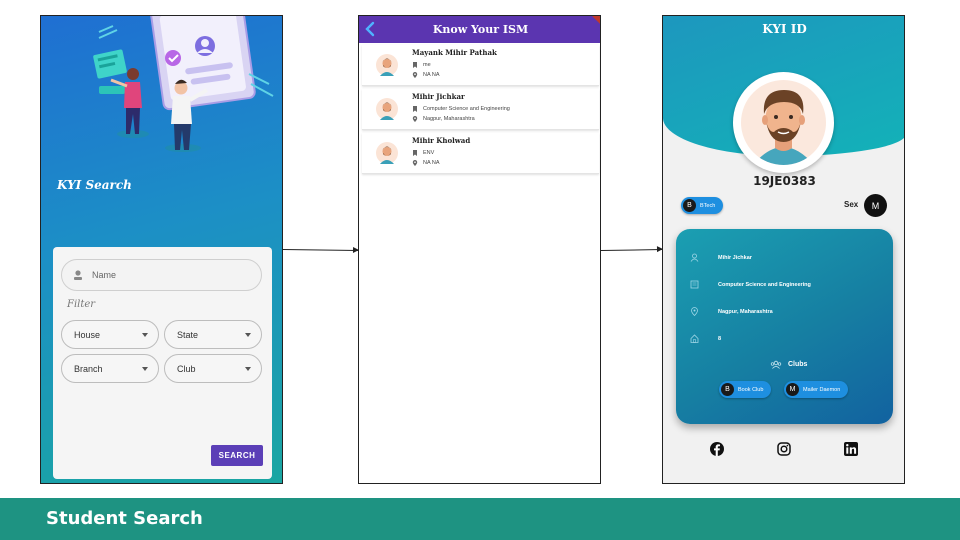  Describe the element at coordinates (851, 449) in the screenshot. I see `linkedin-icon` at that location.